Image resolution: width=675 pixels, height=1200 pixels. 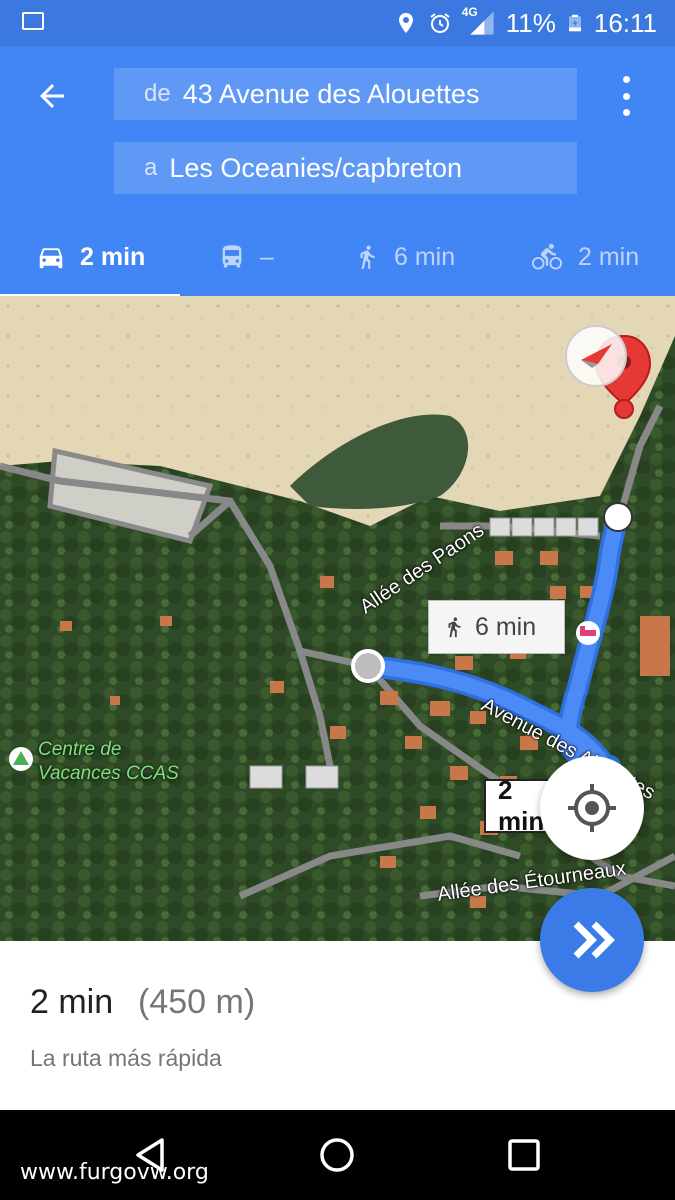 I want to click on tab-transit: –, so click(x=246, y=257).